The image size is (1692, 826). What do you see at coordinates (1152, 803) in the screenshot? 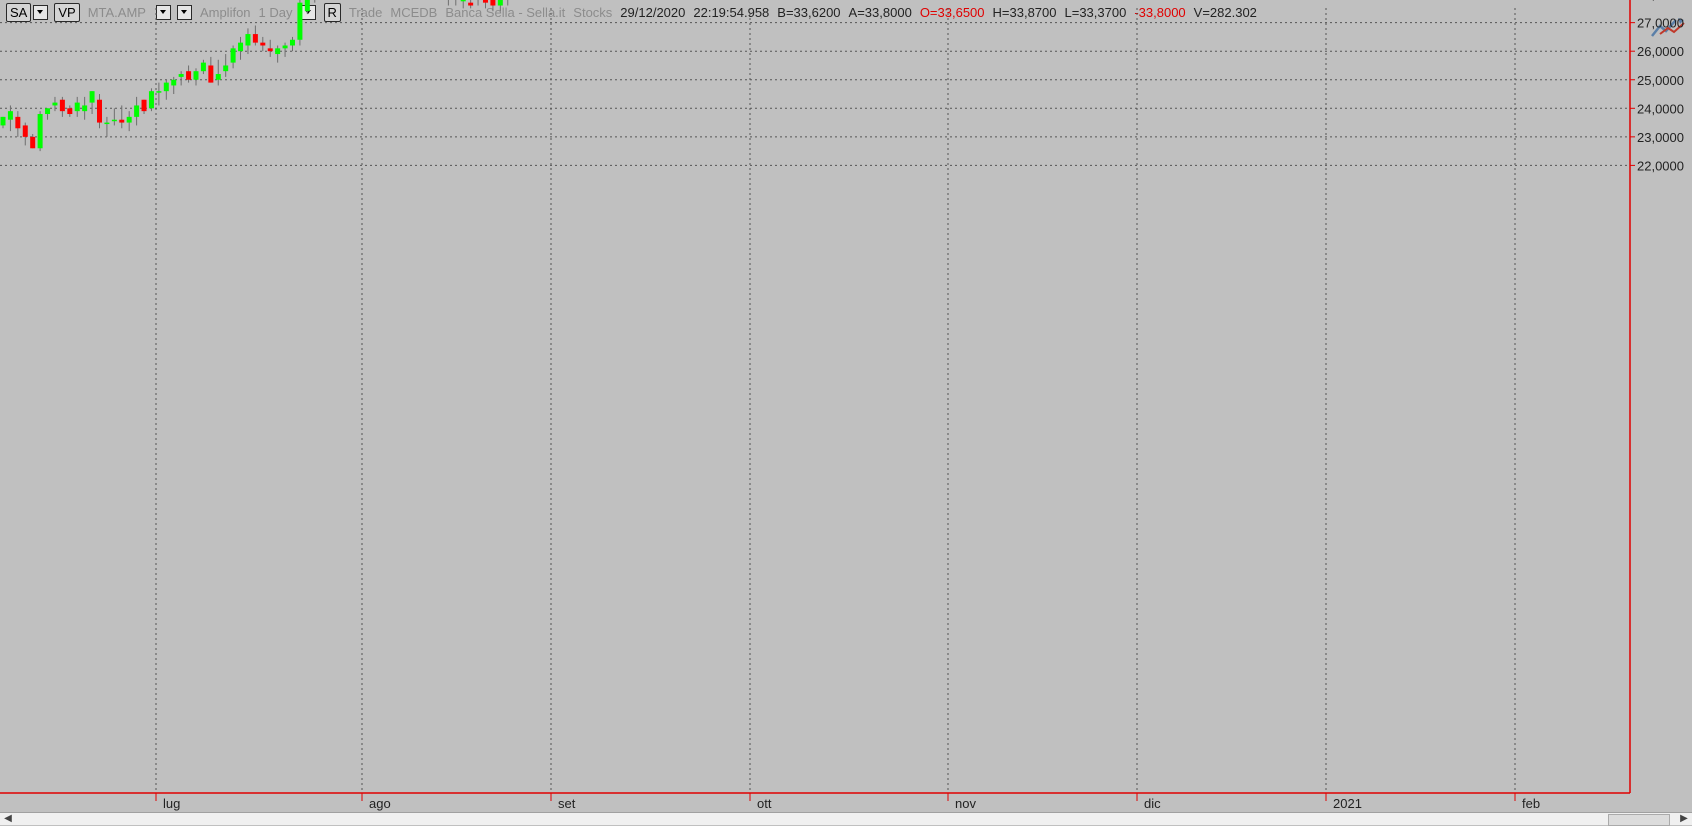
I see `x-tick-label: dic` at bounding box center [1152, 803].